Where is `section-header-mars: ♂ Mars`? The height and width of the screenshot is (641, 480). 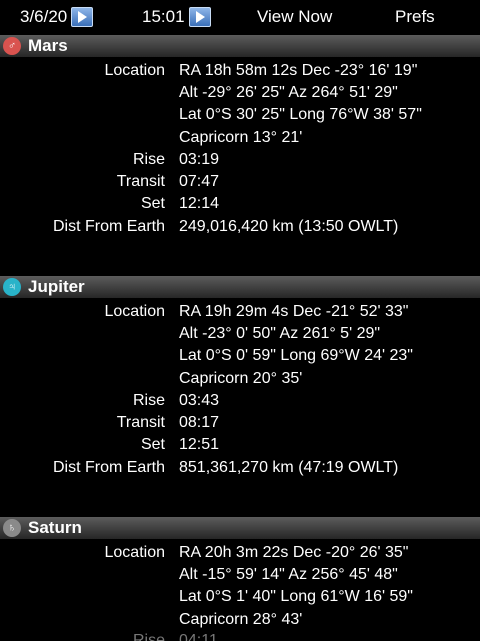 section-header-mars: ♂ Mars is located at coordinates (240, 46).